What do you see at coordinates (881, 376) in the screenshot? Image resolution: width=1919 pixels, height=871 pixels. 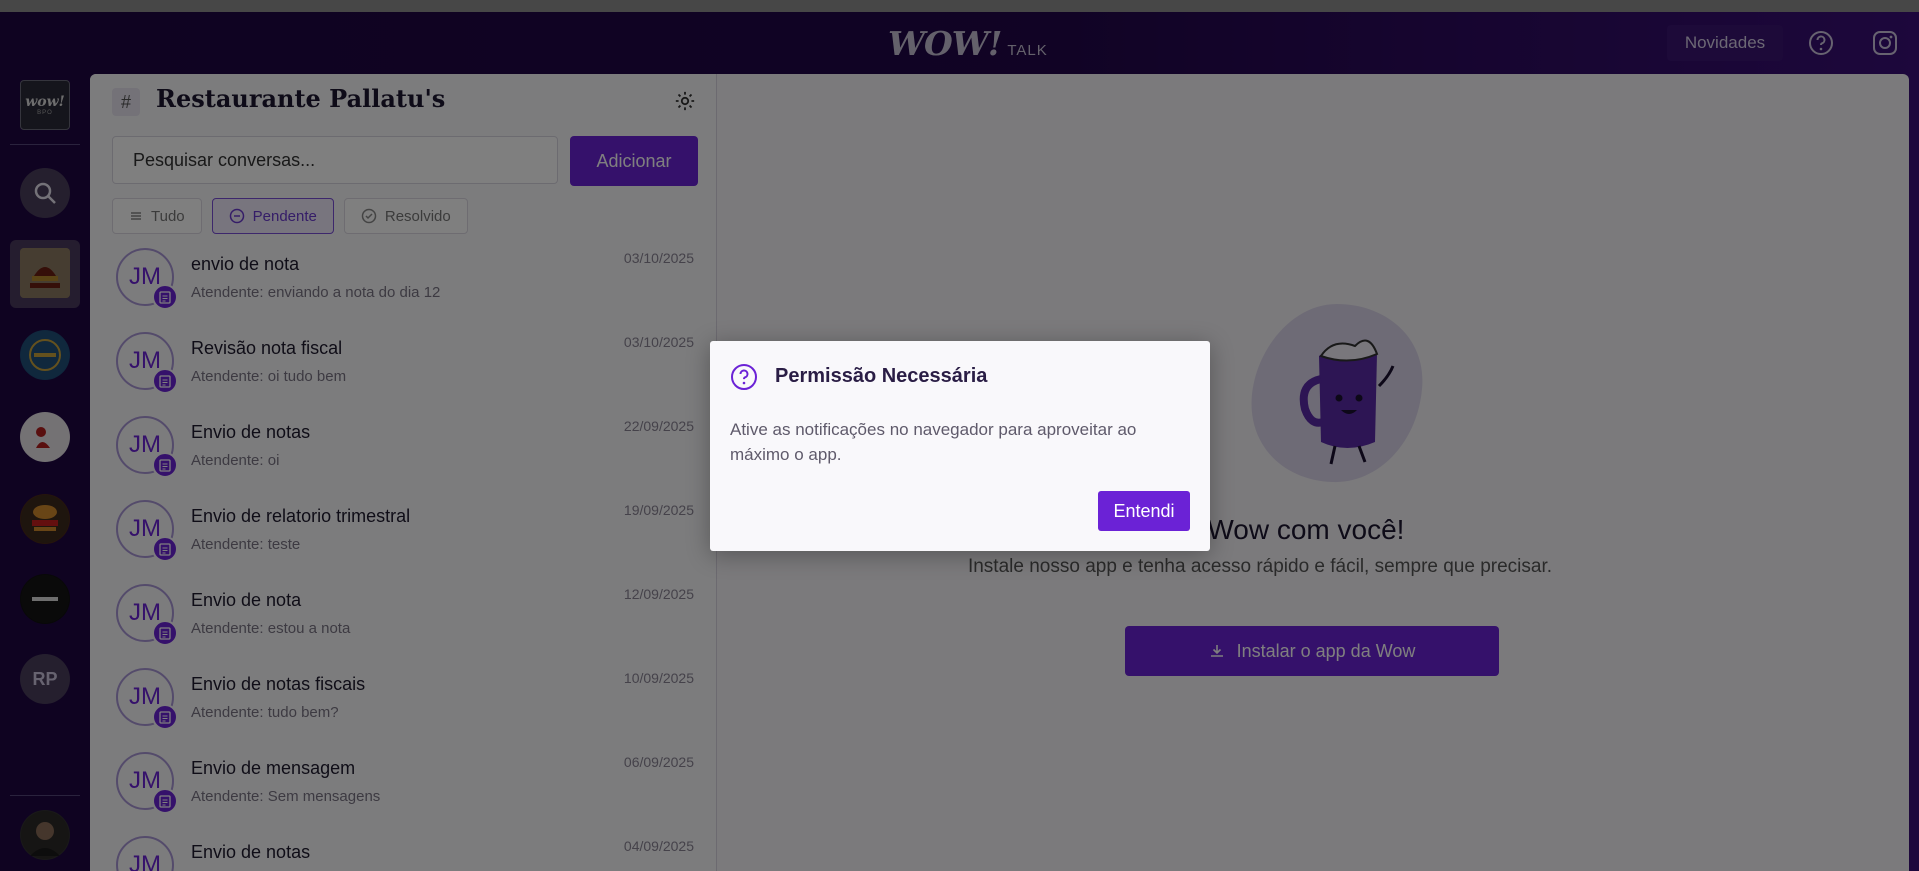 I see `dialog-title: Permissão Necessária` at bounding box center [881, 376].